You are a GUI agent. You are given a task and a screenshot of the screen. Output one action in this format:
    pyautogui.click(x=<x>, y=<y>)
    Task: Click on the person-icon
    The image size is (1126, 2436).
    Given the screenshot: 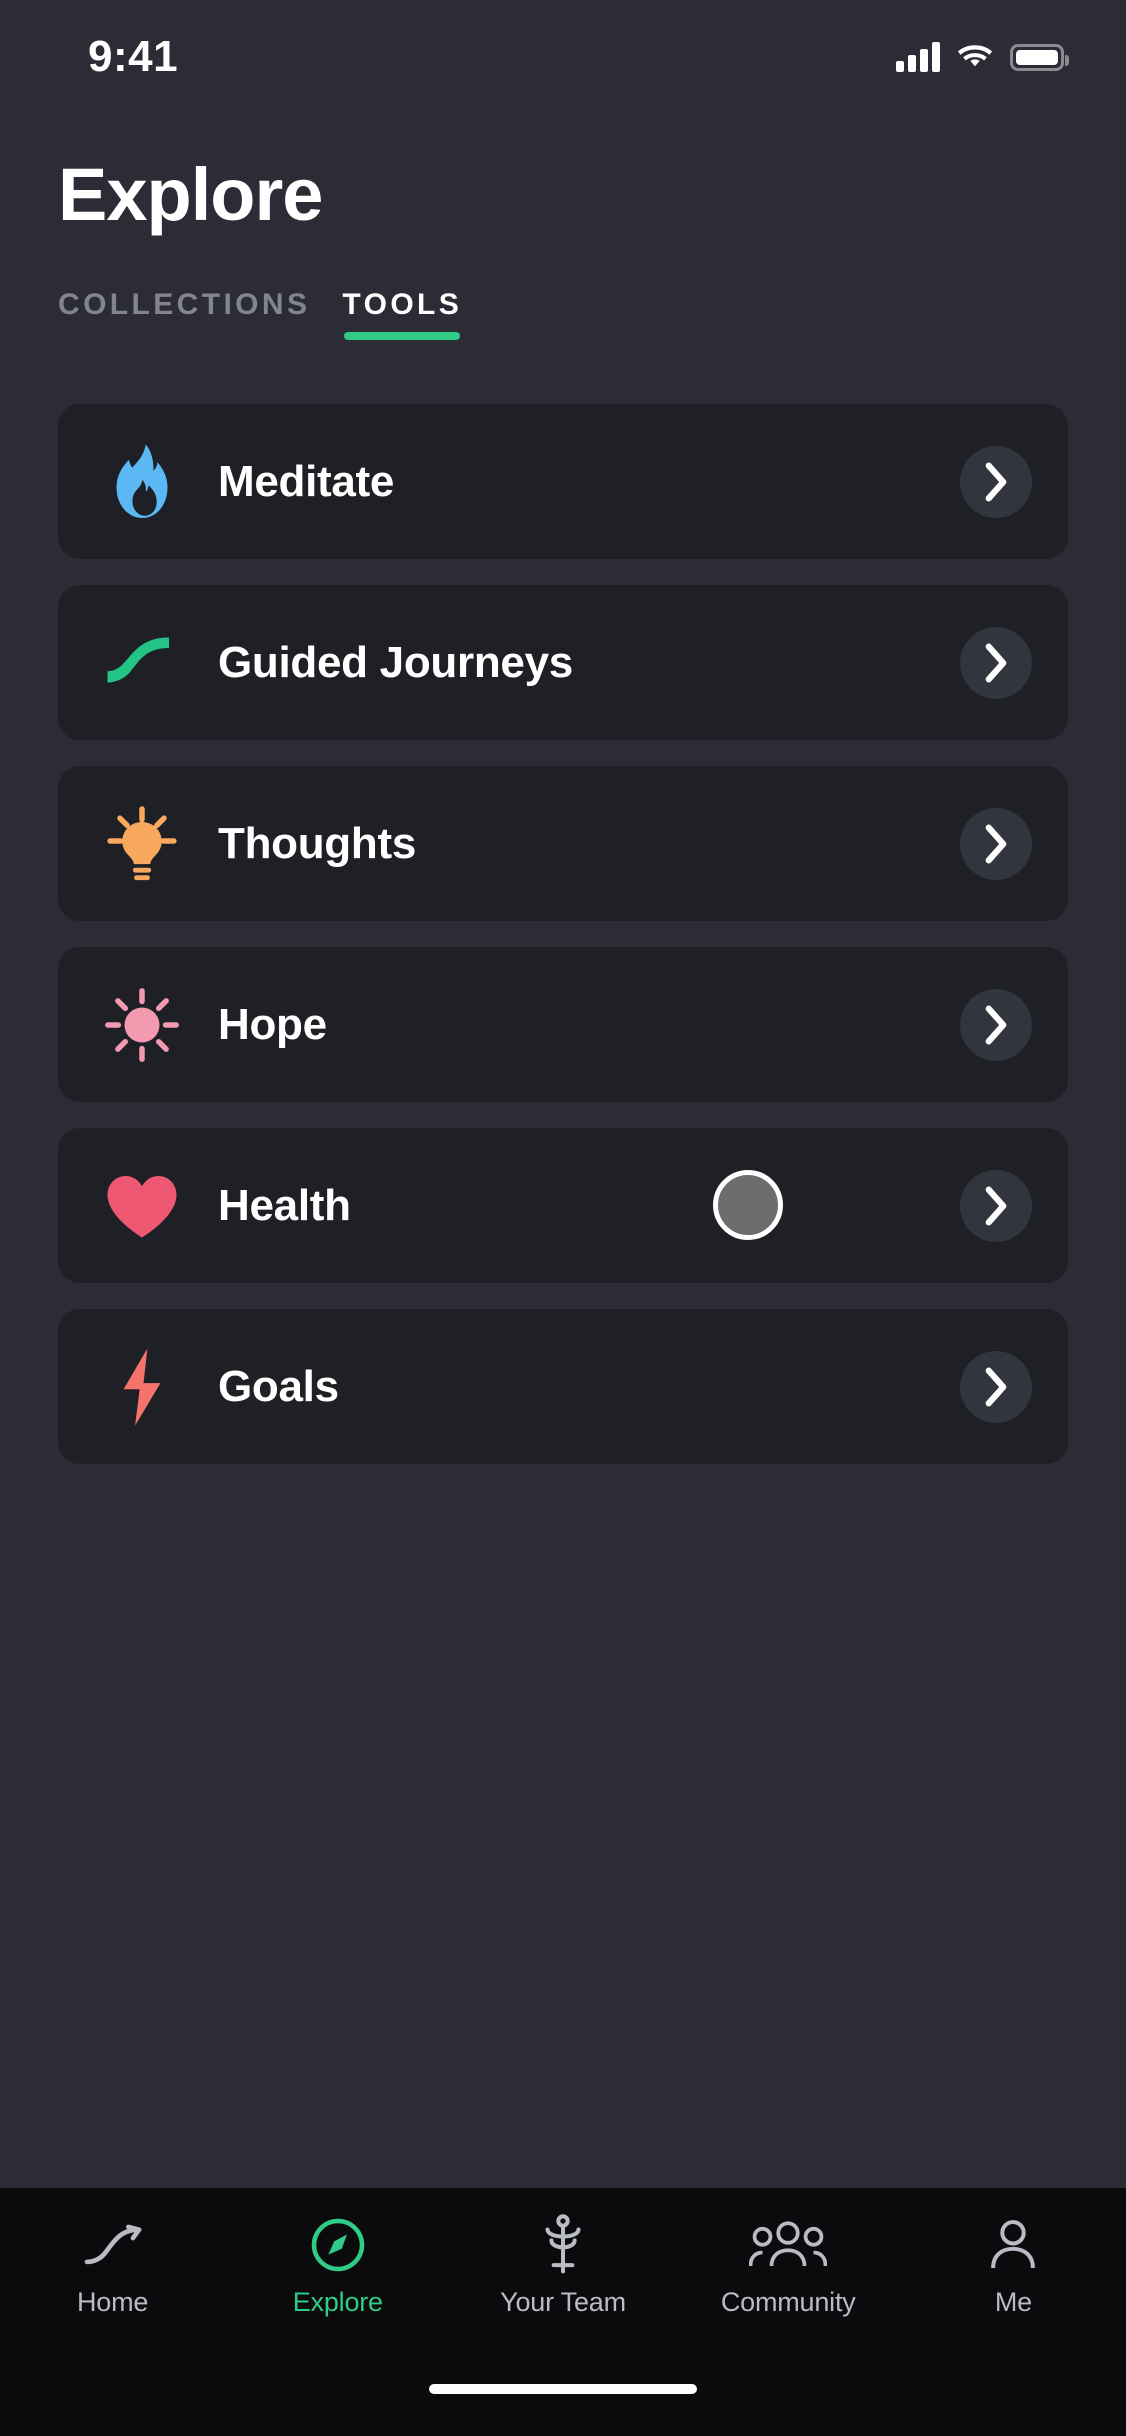 What is the action you would take?
    pyautogui.click(x=1013, y=2245)
    